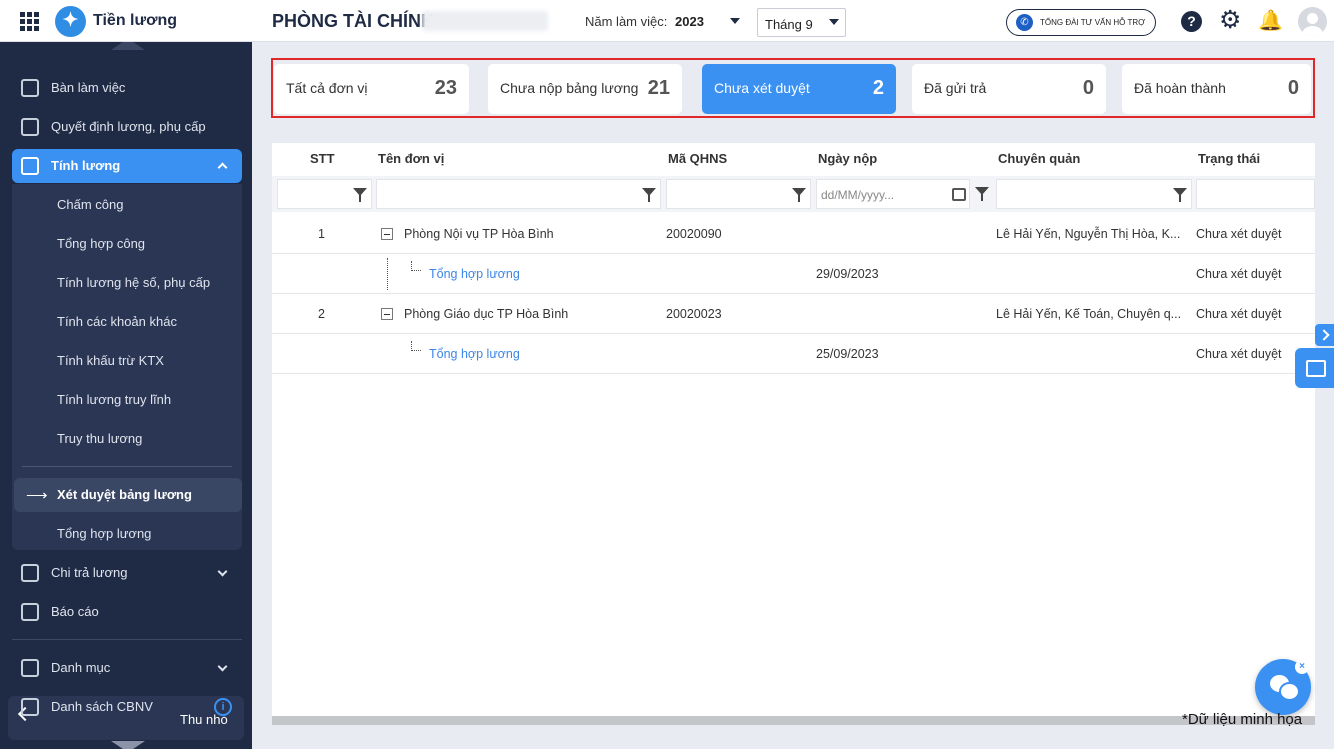 This screenshot has height=749, width=1334. What do you see at coordinates (694, 234) in the screenshot?
I see `cell-code: 20020090` at bounding box center [694, 234].